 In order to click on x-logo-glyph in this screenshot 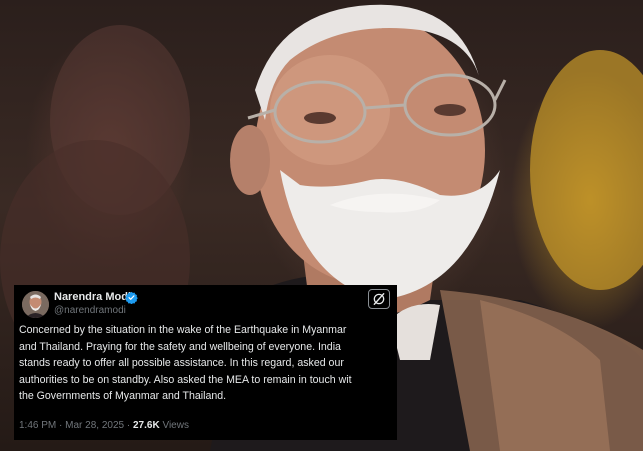, I will do `click(379, 299)`.